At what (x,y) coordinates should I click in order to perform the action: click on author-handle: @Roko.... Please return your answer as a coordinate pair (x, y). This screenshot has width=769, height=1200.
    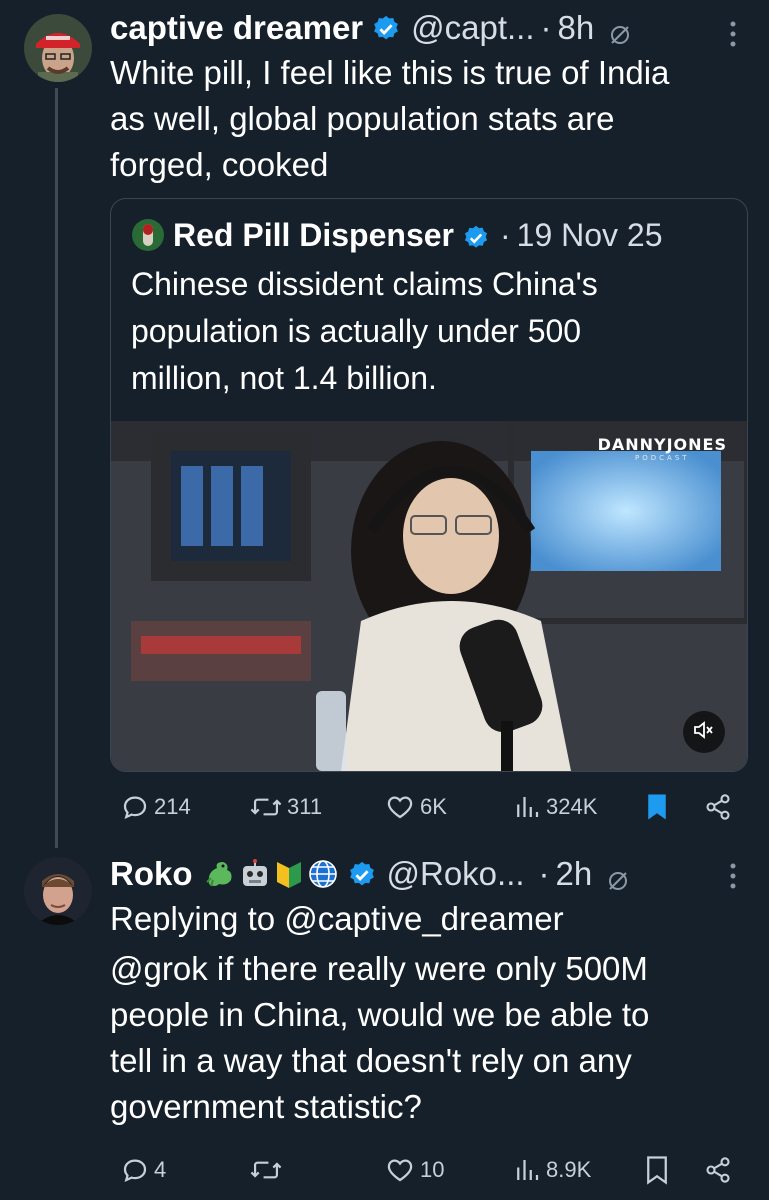
    Looking at the image, I should click on (456, 874).